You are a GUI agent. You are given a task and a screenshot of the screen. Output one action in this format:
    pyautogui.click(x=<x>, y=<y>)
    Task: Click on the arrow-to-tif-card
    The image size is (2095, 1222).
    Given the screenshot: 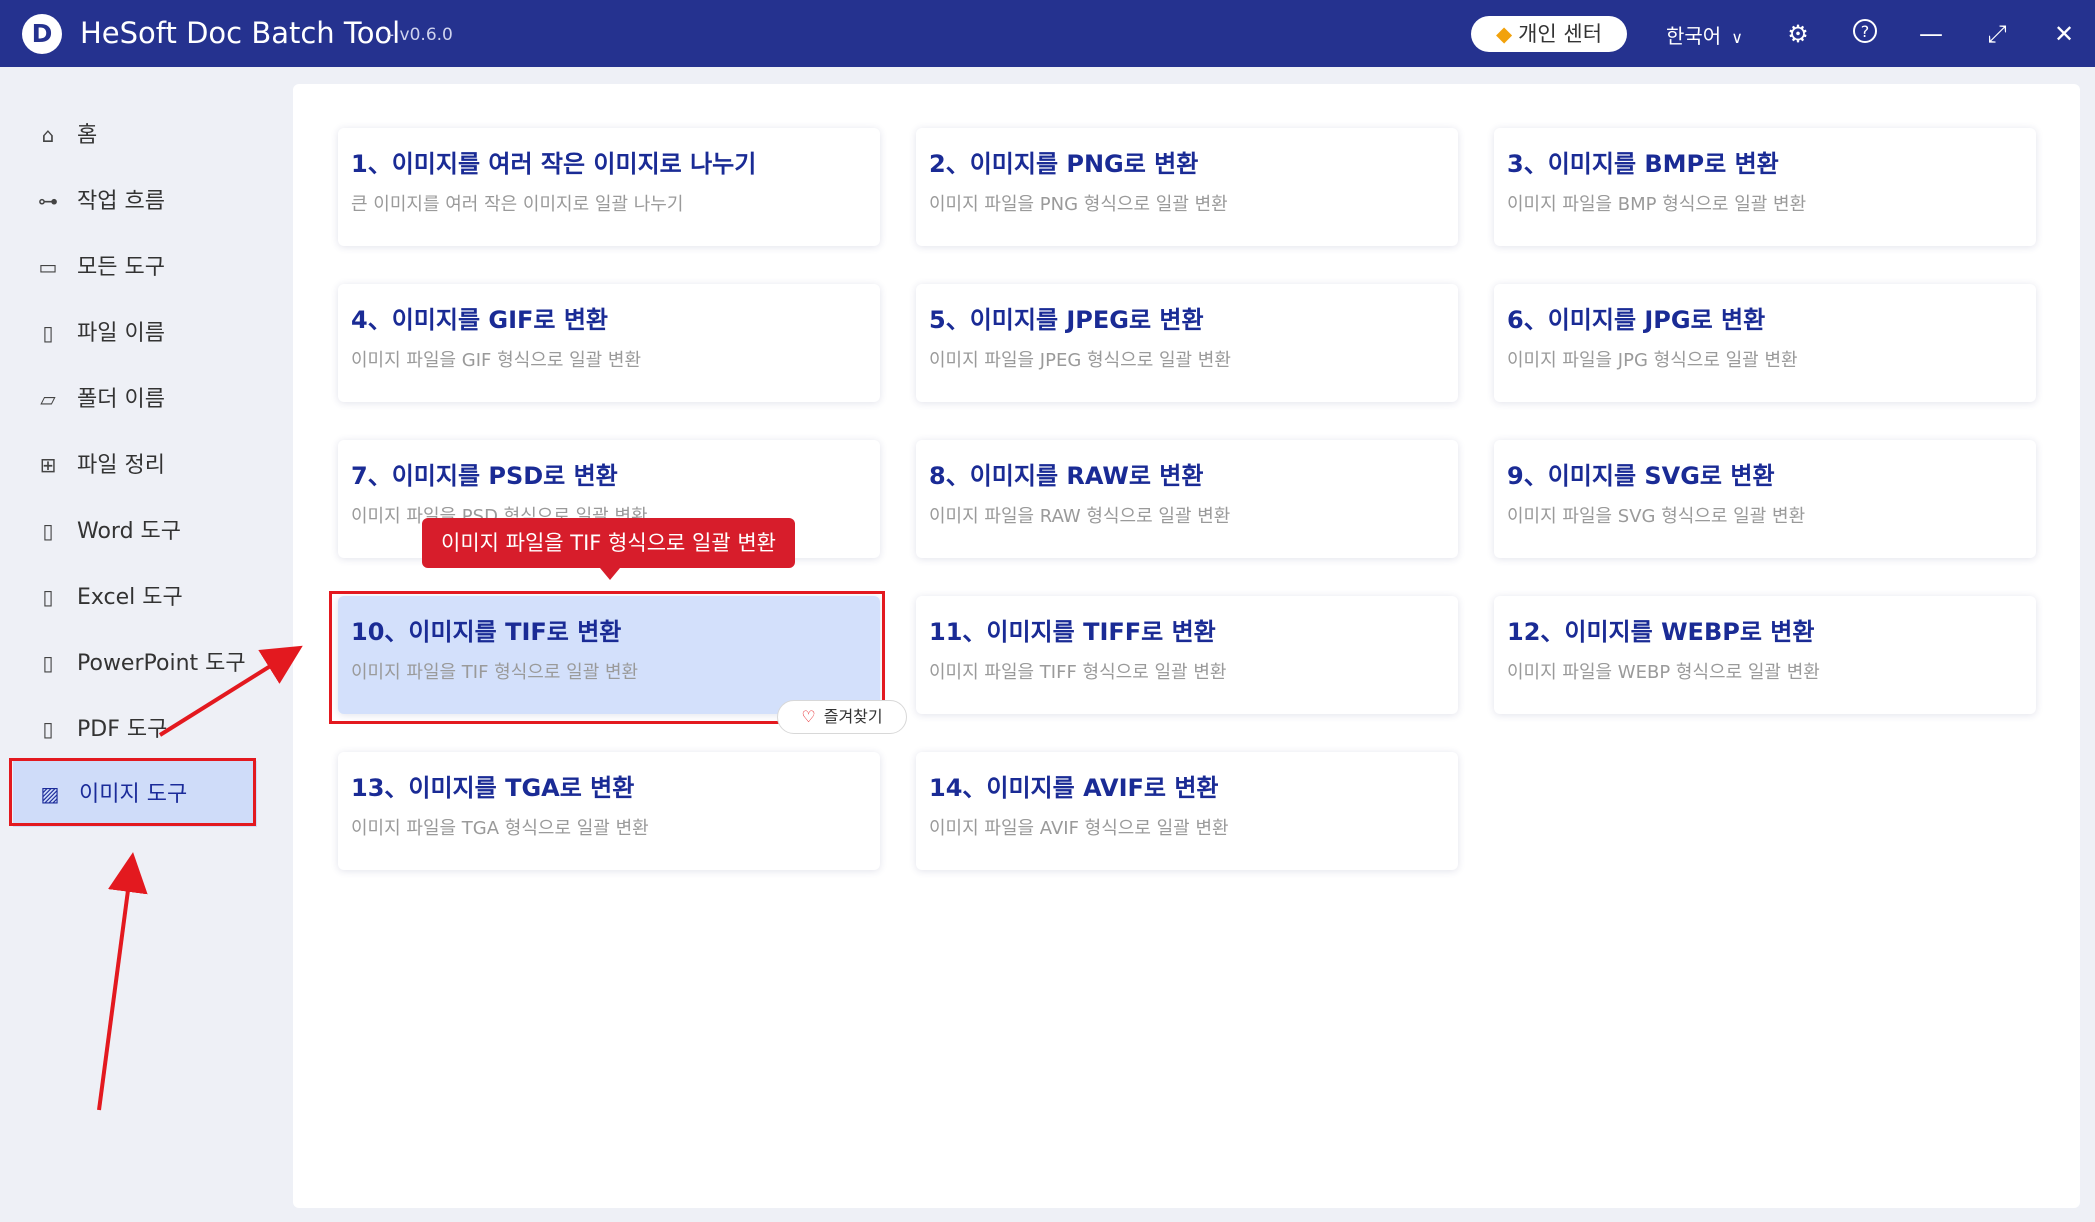 What is the action you would take?
    pyautogui.click(x=230, y=691)
    